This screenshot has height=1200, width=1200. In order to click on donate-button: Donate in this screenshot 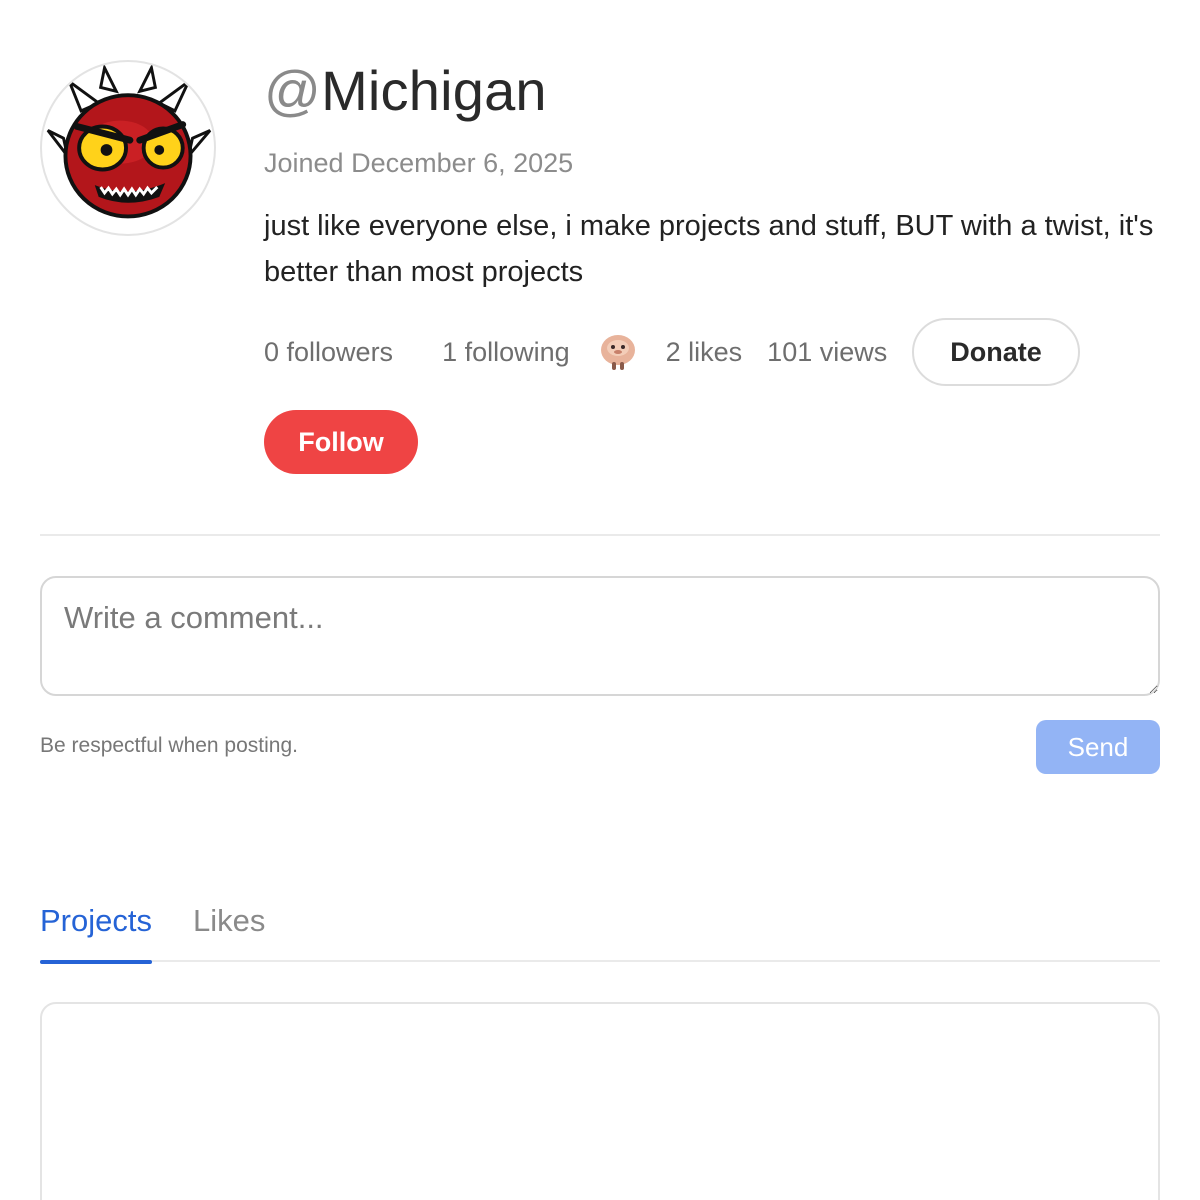, I will do `click(996, 352)`.